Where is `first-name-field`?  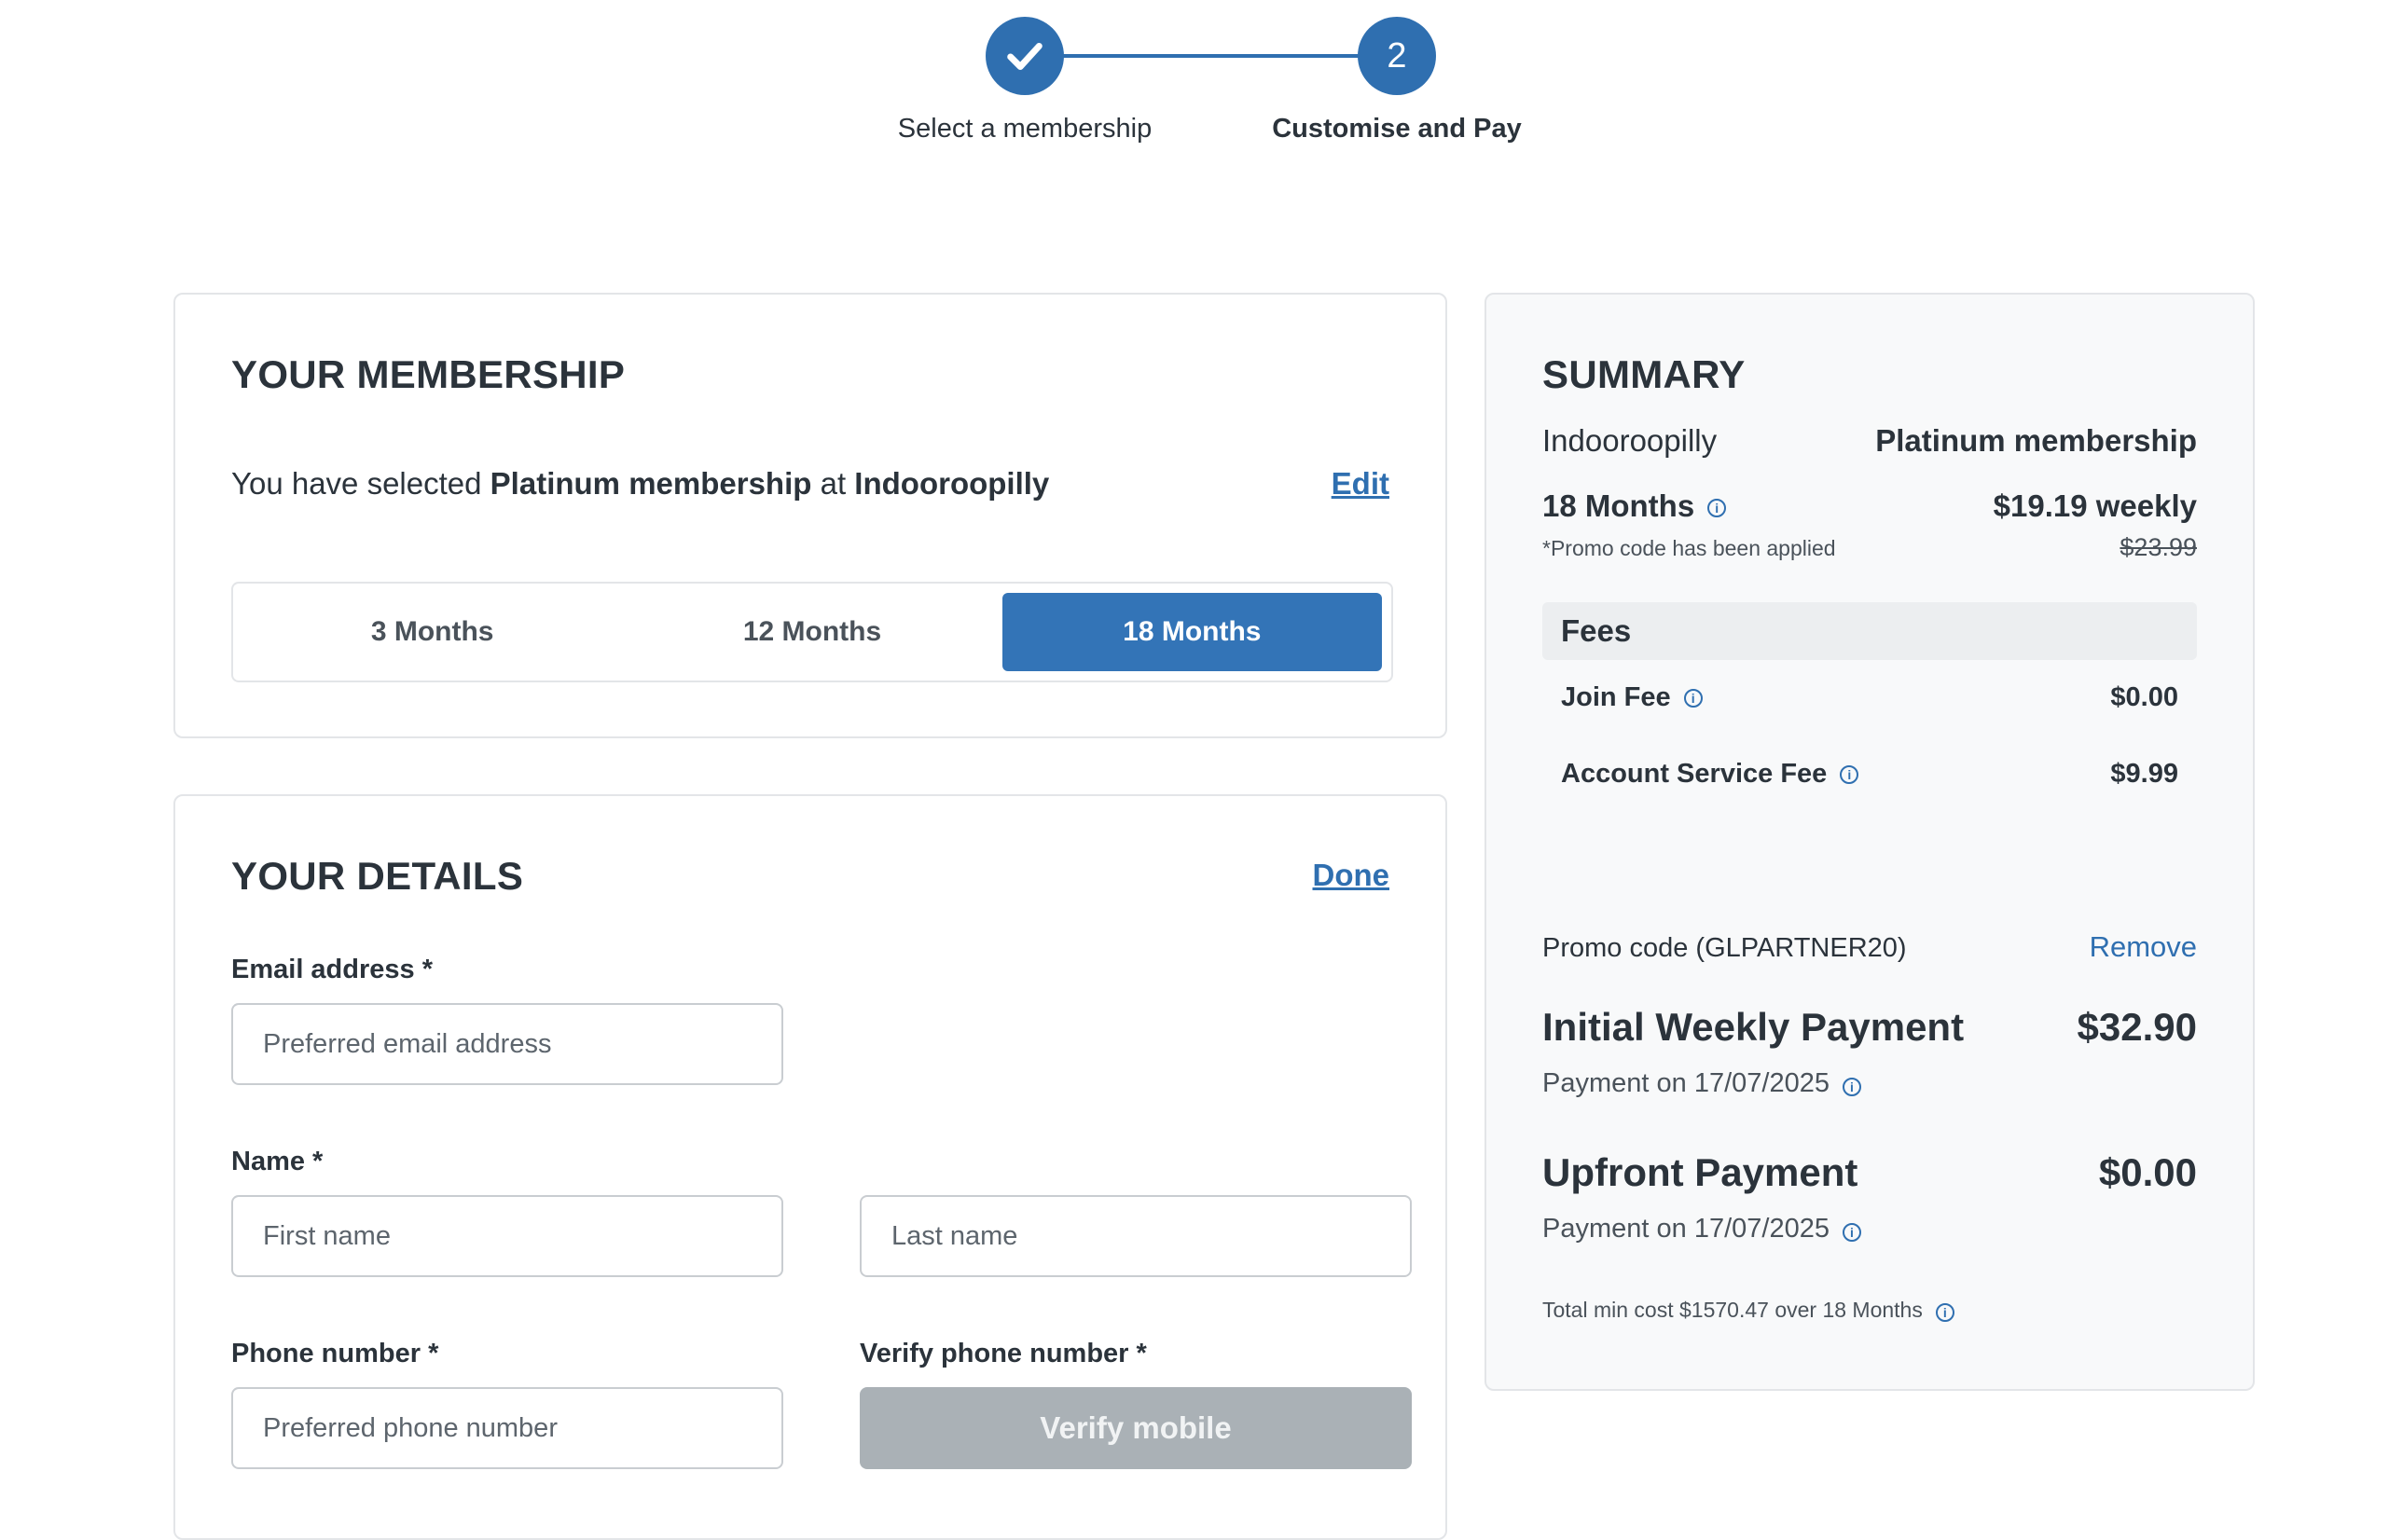 first-name-field is located at coordinates (507, 1236).